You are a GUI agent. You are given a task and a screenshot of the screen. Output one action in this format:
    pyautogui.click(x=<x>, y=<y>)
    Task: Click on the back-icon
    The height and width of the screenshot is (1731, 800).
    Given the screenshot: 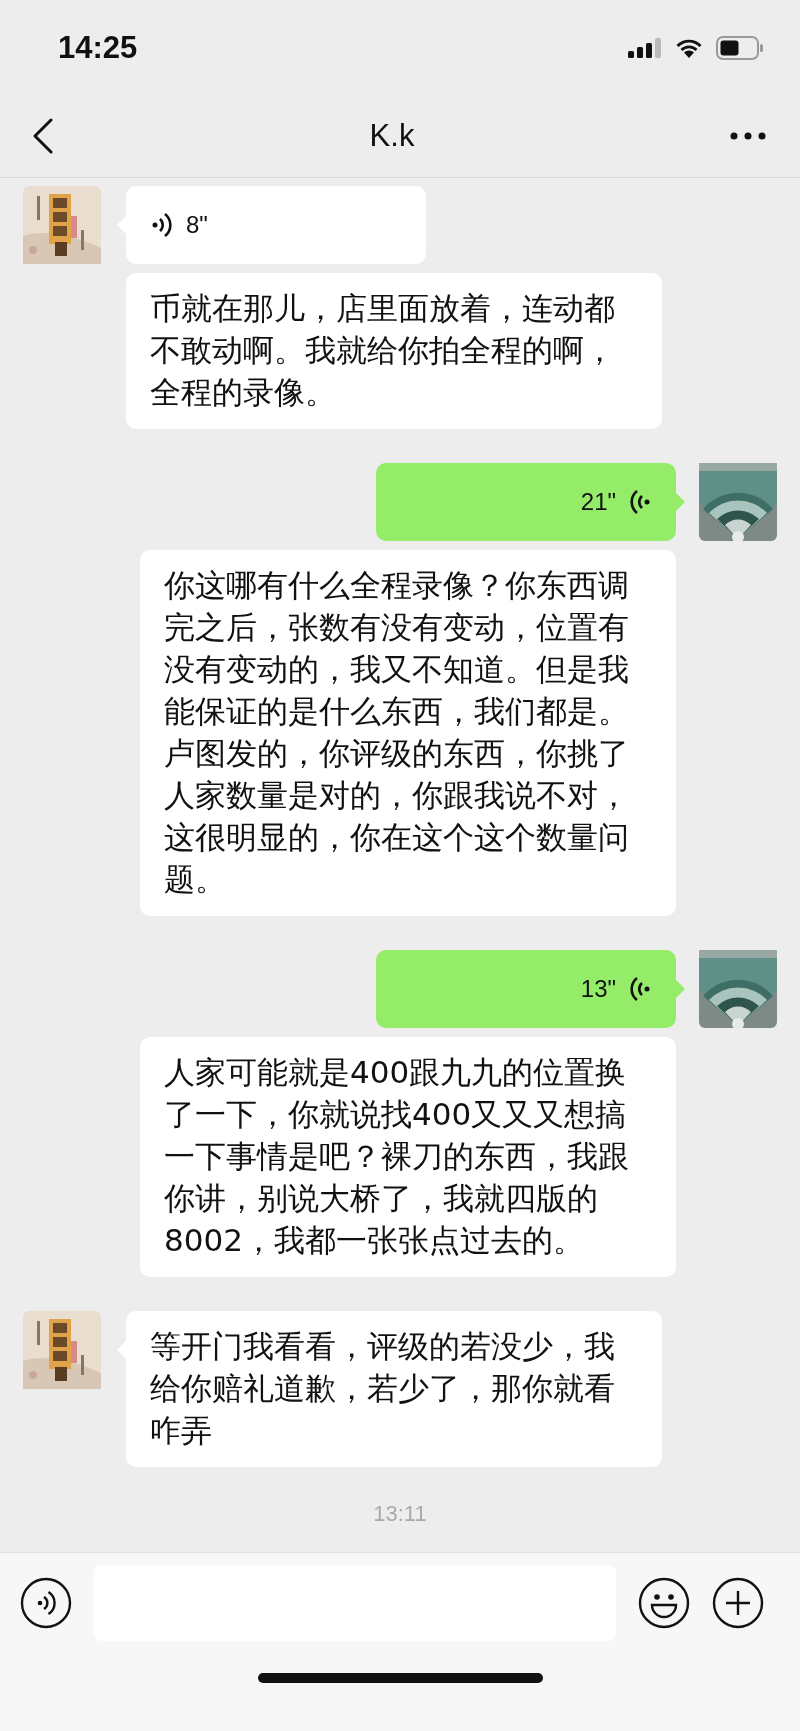 What is the action you would take?
    pyautogui.click(x=43, y=136)
    